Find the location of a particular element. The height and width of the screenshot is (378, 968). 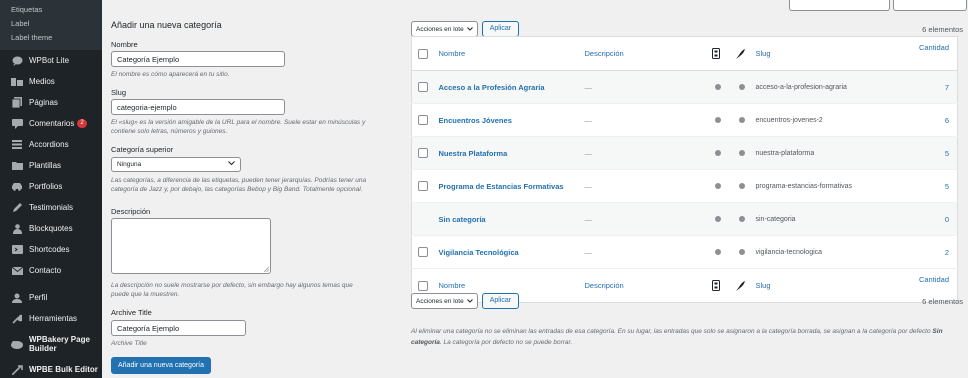

category-count-link: 7 is located at coordinates (934, 87).